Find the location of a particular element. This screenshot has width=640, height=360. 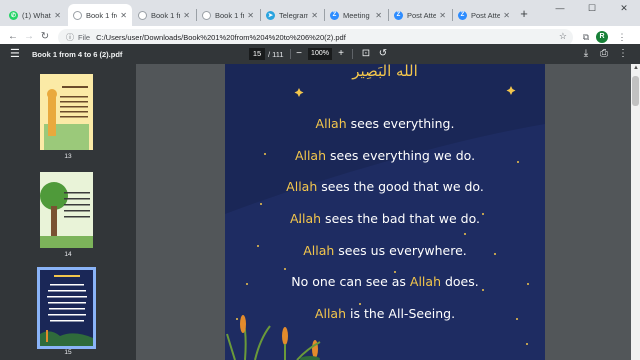

page-total: / 111 is located at coordinates (276, 54).